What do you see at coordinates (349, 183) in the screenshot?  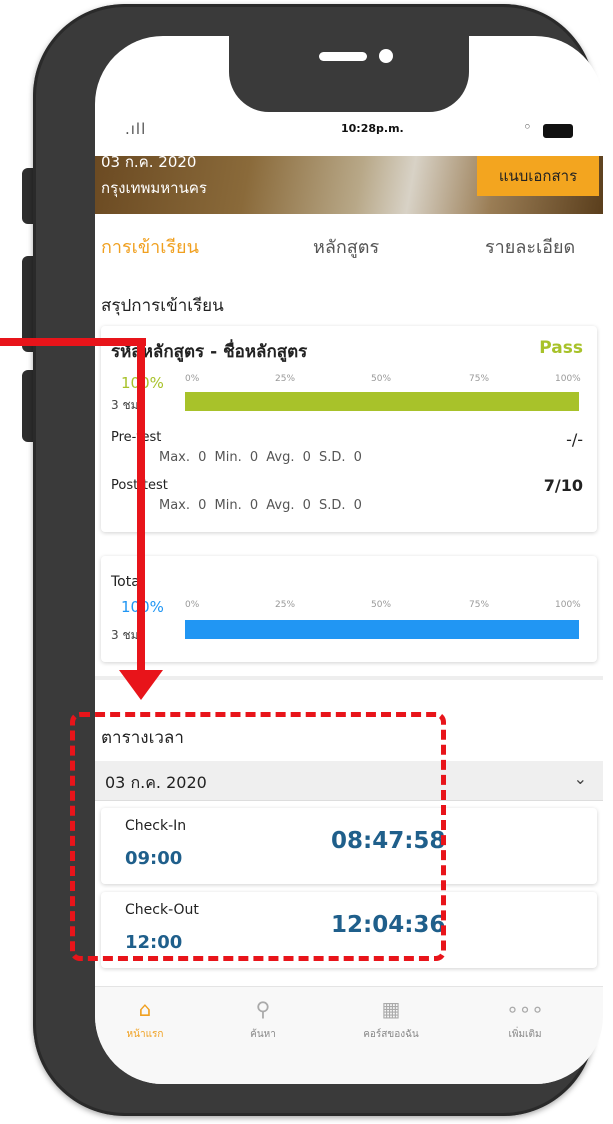 I see `course-banner: 03 ก.ค. 2020 กรุงเทพมหานคร แนบเอกสาร` at bounding box center [349, 183].